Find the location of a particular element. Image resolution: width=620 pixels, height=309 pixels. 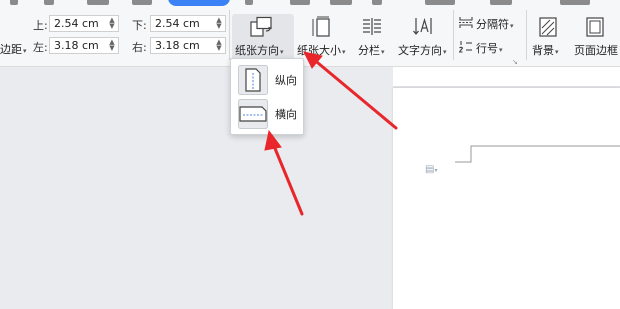

columns-icon is located at coordinates (372, 26).